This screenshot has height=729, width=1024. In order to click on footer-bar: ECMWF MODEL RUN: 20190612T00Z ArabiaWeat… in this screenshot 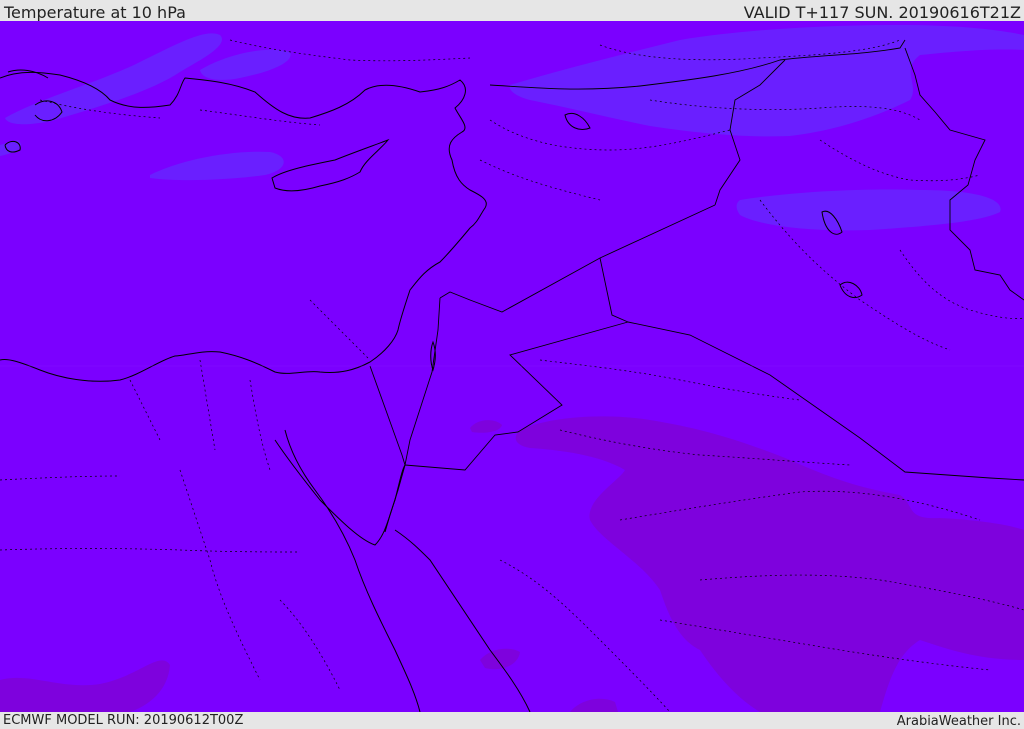, I will do `click(512, 720)`.